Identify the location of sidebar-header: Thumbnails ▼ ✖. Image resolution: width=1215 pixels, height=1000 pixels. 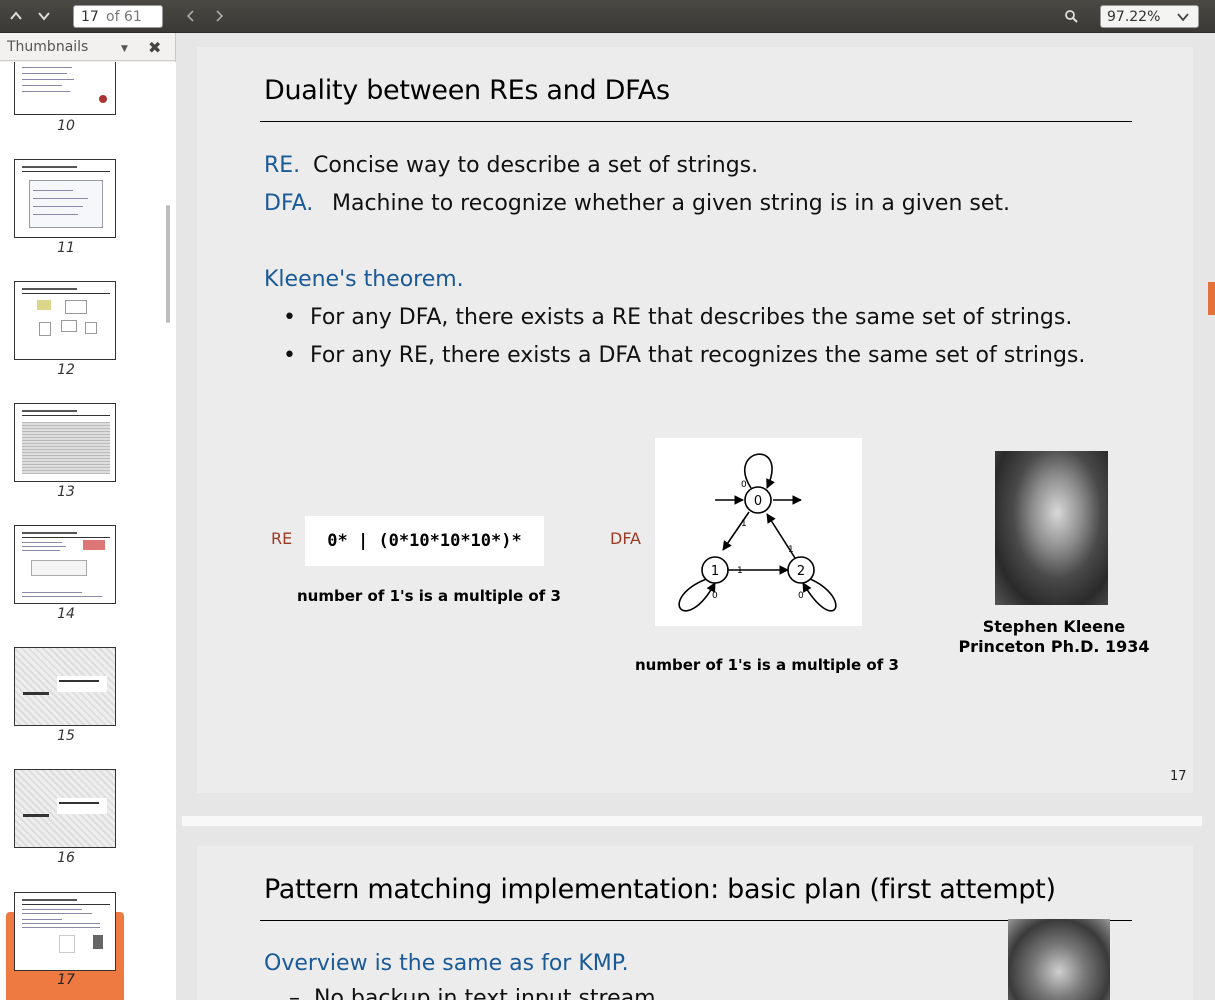
(88, 47).